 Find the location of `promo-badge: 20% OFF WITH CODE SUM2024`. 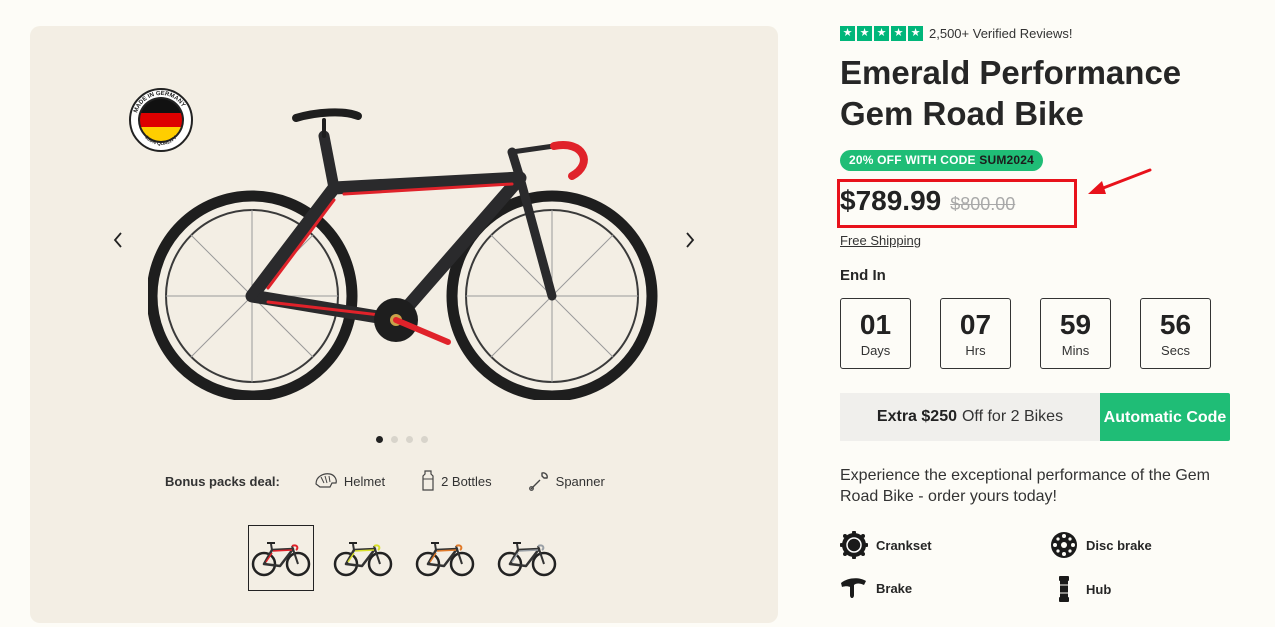

promo-badge: 20% OFF WITH CODE SUM2024 is located at coordinates (942, 160).